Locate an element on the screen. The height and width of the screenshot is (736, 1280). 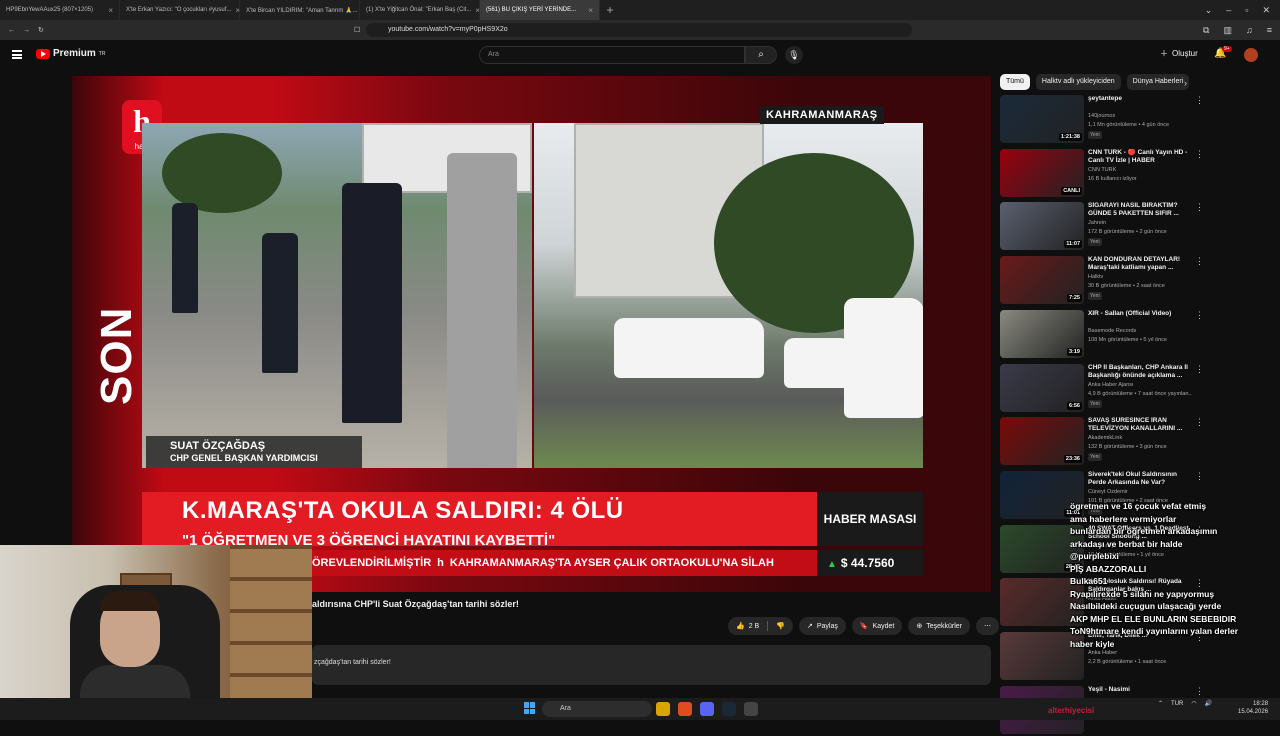
file-explorer-icon is located at coordinates (663, 709).